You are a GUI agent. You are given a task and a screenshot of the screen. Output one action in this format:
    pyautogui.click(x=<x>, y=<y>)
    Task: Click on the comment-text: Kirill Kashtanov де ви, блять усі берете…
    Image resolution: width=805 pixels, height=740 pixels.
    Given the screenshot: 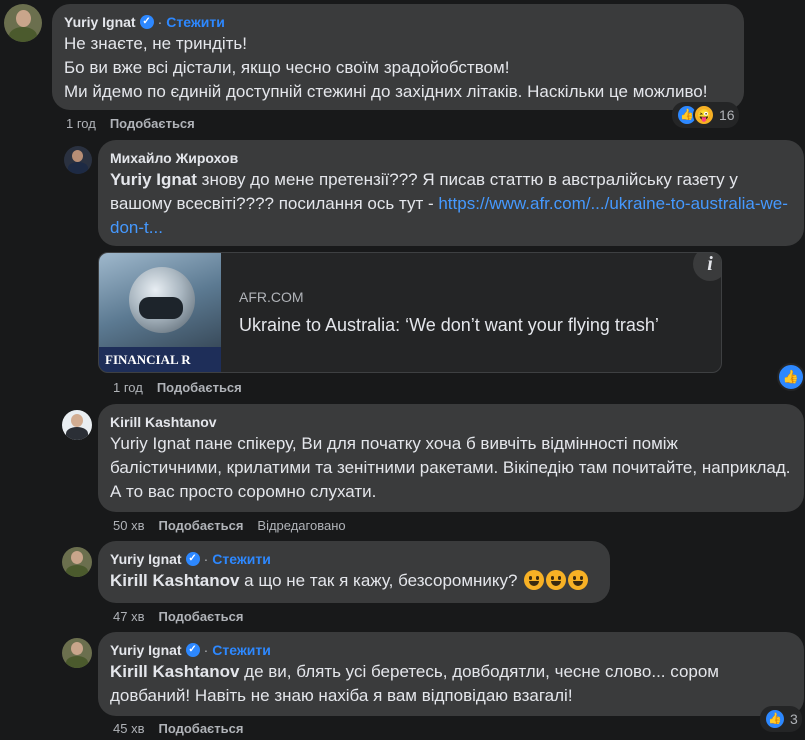 What is the action you would take?
    pyautogui.click(x=451, y=684)
    